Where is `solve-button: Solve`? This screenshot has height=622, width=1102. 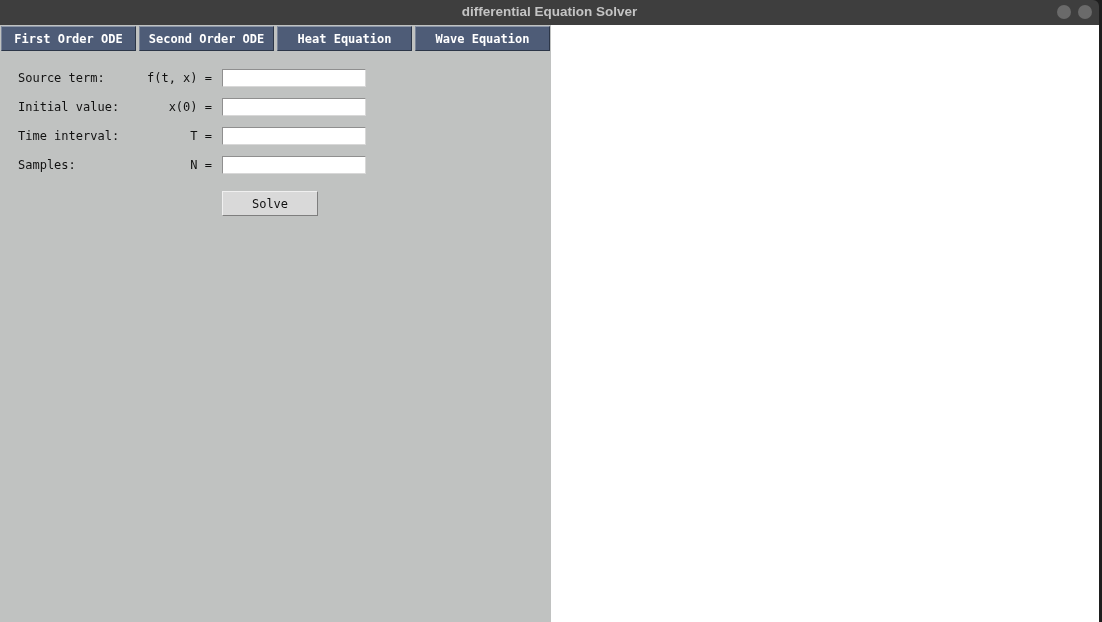
solve-button: Solve is located at coordinates (270, 203).